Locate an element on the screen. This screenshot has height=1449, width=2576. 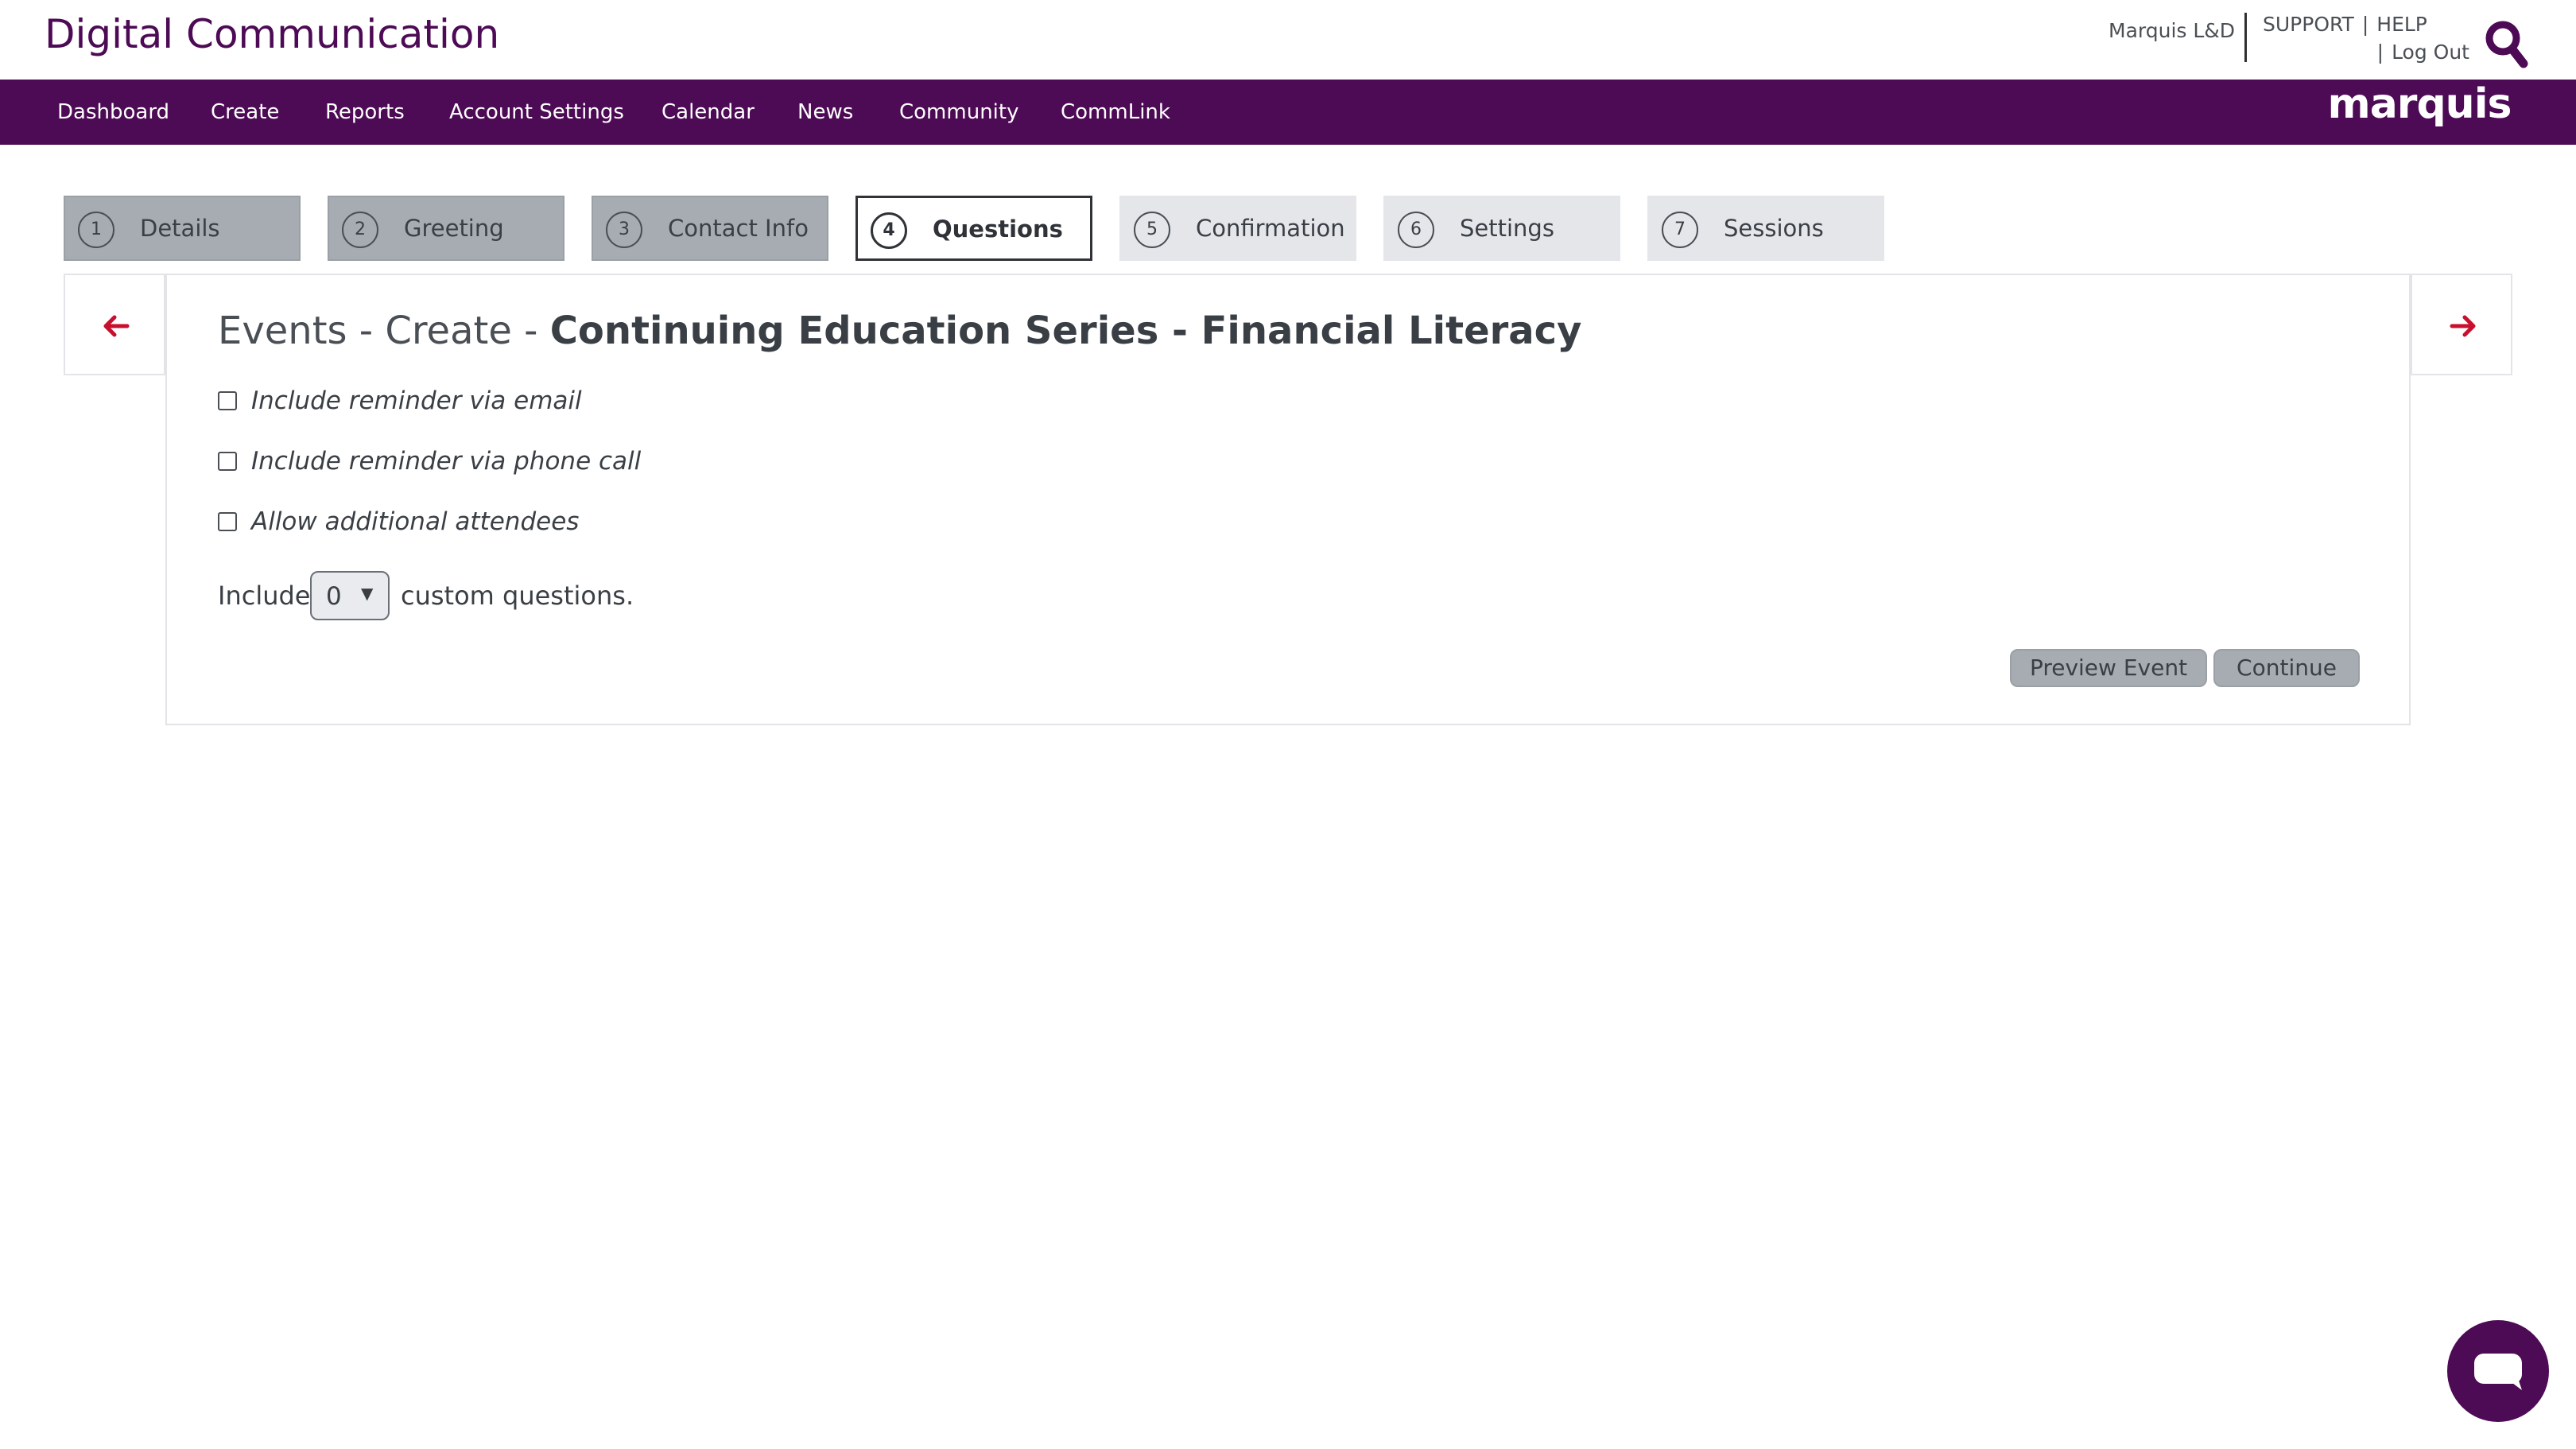
step-sessions: 7 Sessions is located at coordinates (1765, 228).